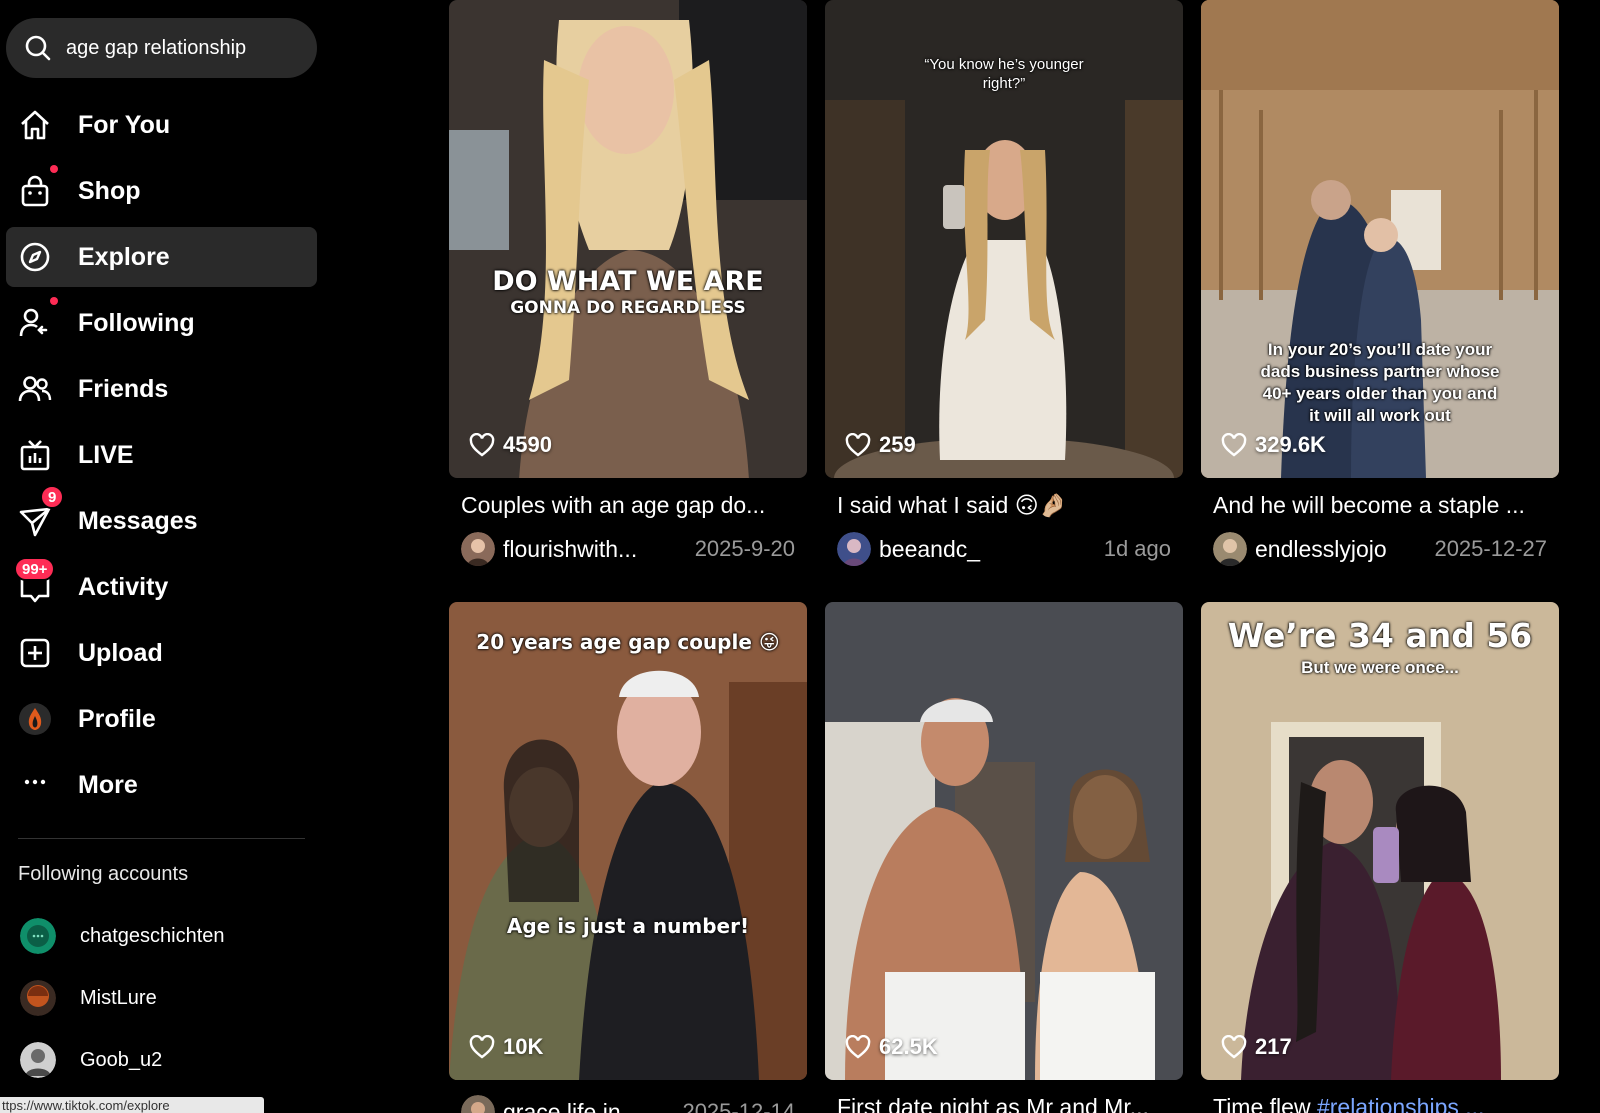 Image resolution: width=1600 pixels, height=1113 pixels. I want to click on like-count-value: 329.6K, so click(1290, 444).